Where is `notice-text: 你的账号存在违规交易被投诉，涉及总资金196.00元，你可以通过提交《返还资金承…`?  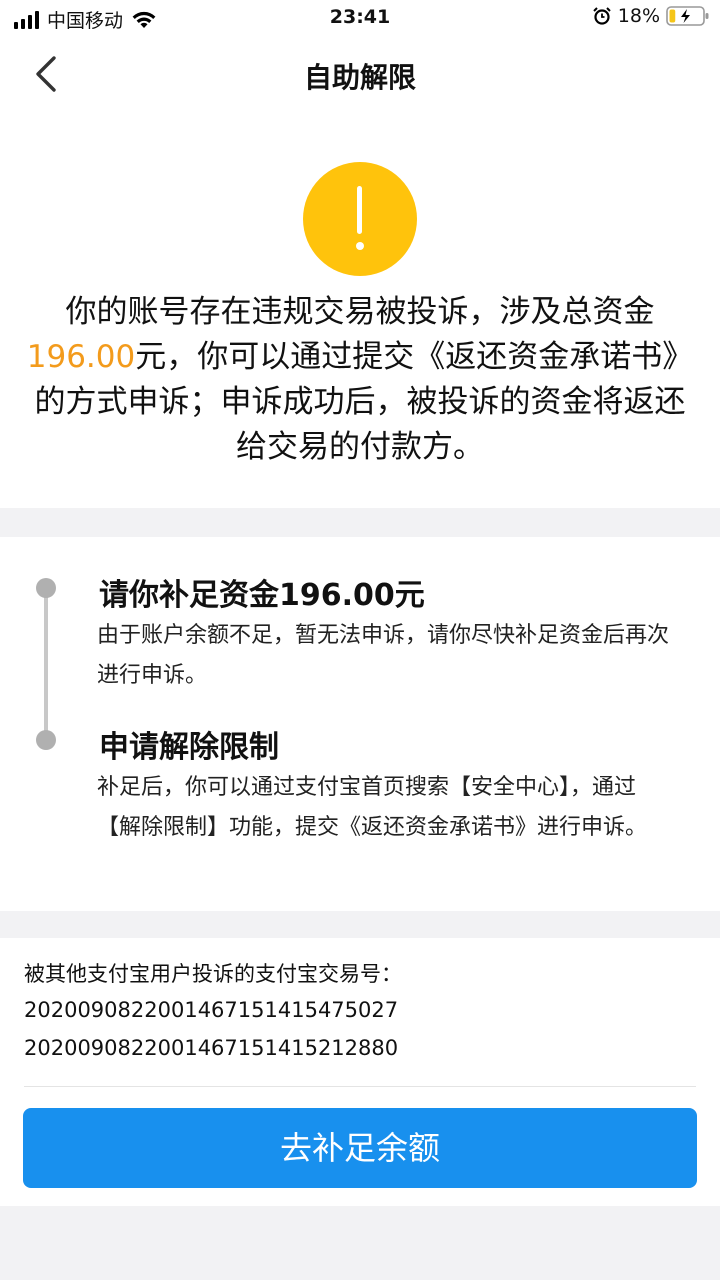
notice-text: 你的账号存在违规交易被投诉，涉及总资金196.00元，你可以通过提交《返还资金承… is located at coordinates (360, 380).